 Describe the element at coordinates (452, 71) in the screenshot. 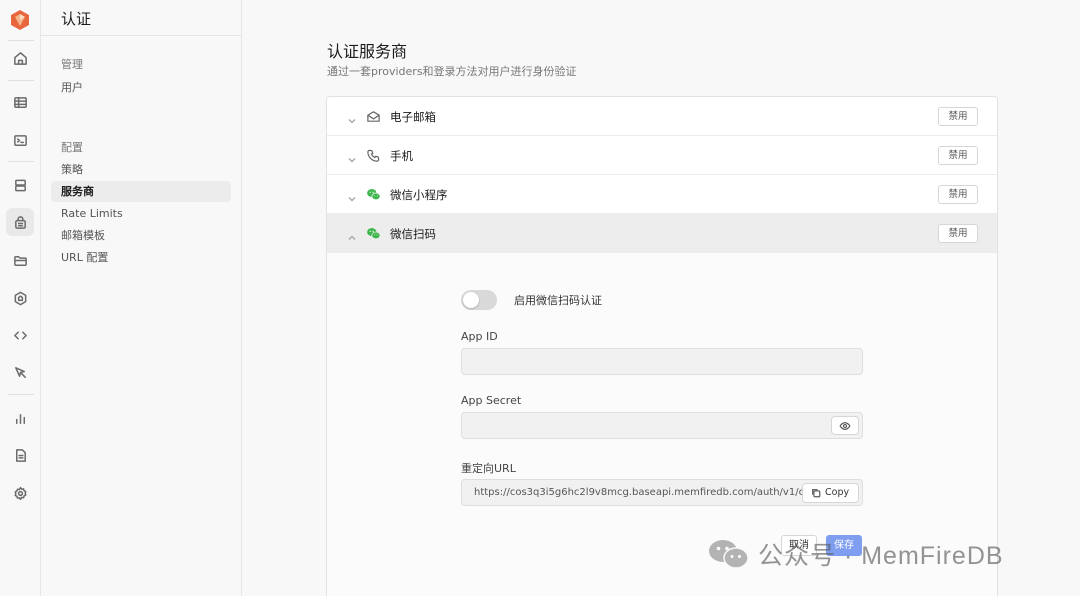

I see `page-subtitle: 通过一套providers和登录方法对用户进行身份验证` at that location.